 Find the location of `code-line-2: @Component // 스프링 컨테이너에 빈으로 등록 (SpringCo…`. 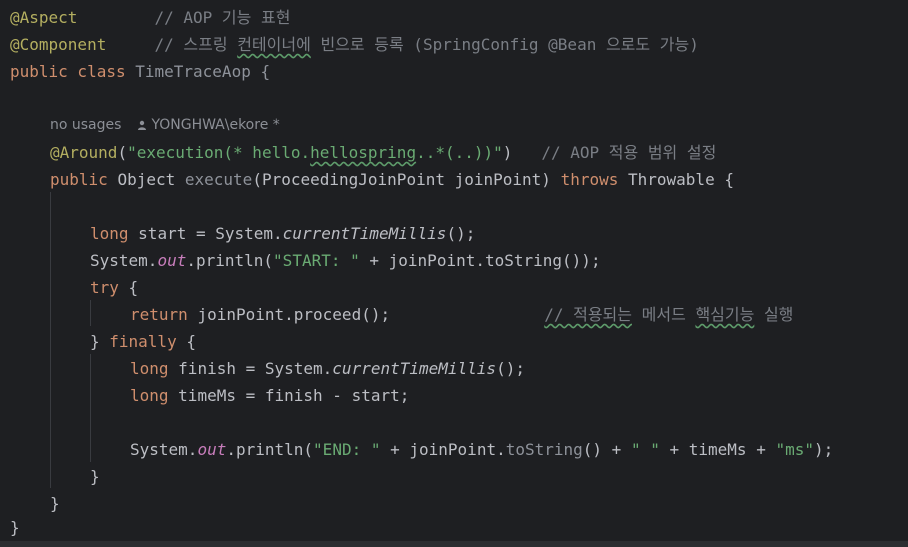

code-line-2: @Component // 스프링 컨테이너에 빈으로 등록 (SpringCo… is located at coordinates (354, 44).